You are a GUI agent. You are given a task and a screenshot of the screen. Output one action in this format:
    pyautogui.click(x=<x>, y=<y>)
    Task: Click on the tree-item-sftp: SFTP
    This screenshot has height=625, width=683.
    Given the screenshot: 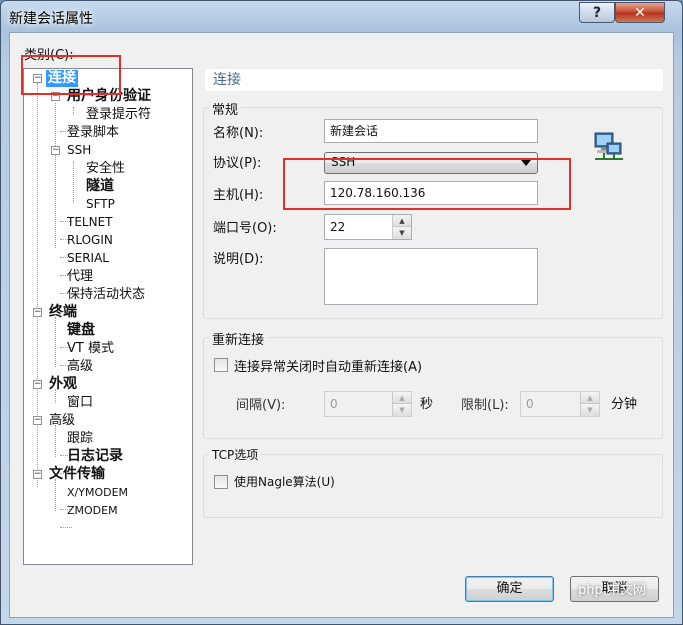 What is the action you would take?
    pyautogui.click(x=100, y=204)
    